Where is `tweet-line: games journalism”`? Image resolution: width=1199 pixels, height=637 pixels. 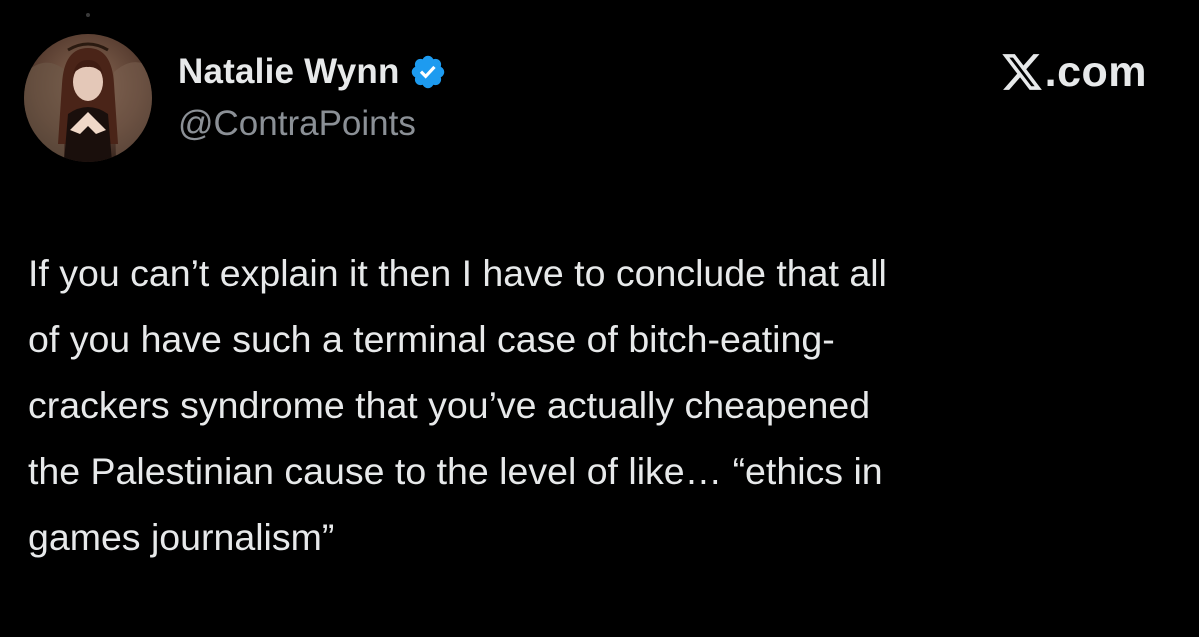 tweet-line: games journalism” is located at coordinates (181, 537).